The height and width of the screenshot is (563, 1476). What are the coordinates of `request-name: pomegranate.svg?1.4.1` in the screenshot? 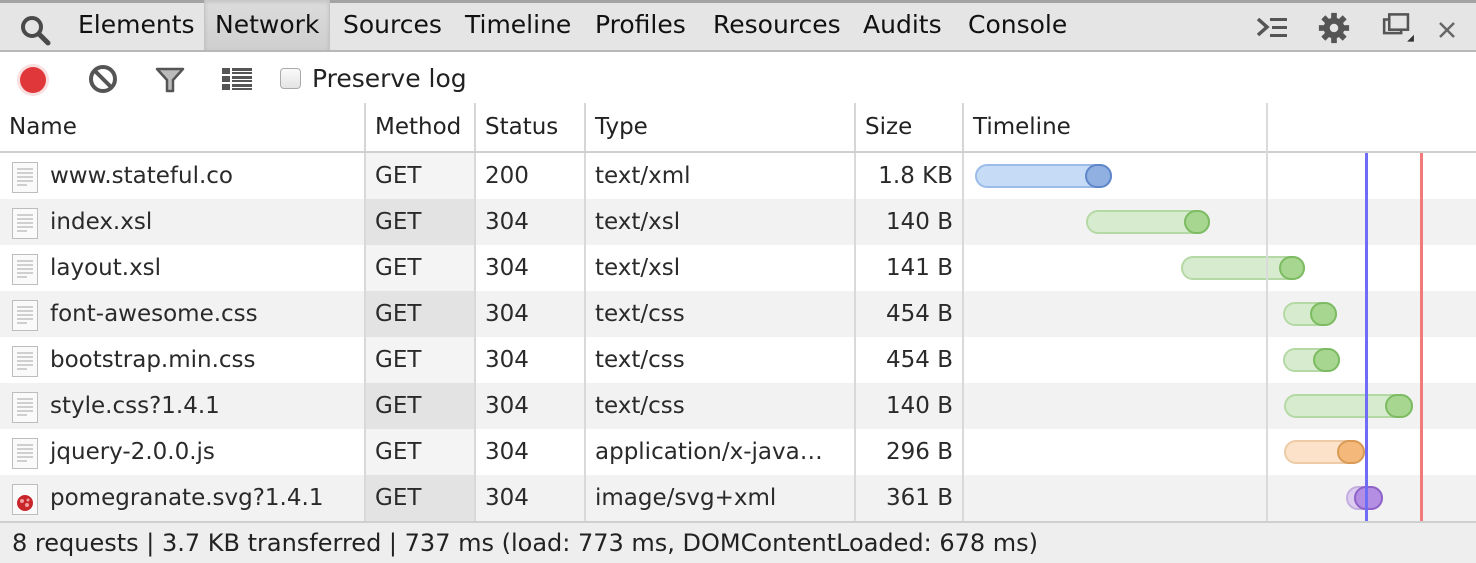 It's located at (187, 498).